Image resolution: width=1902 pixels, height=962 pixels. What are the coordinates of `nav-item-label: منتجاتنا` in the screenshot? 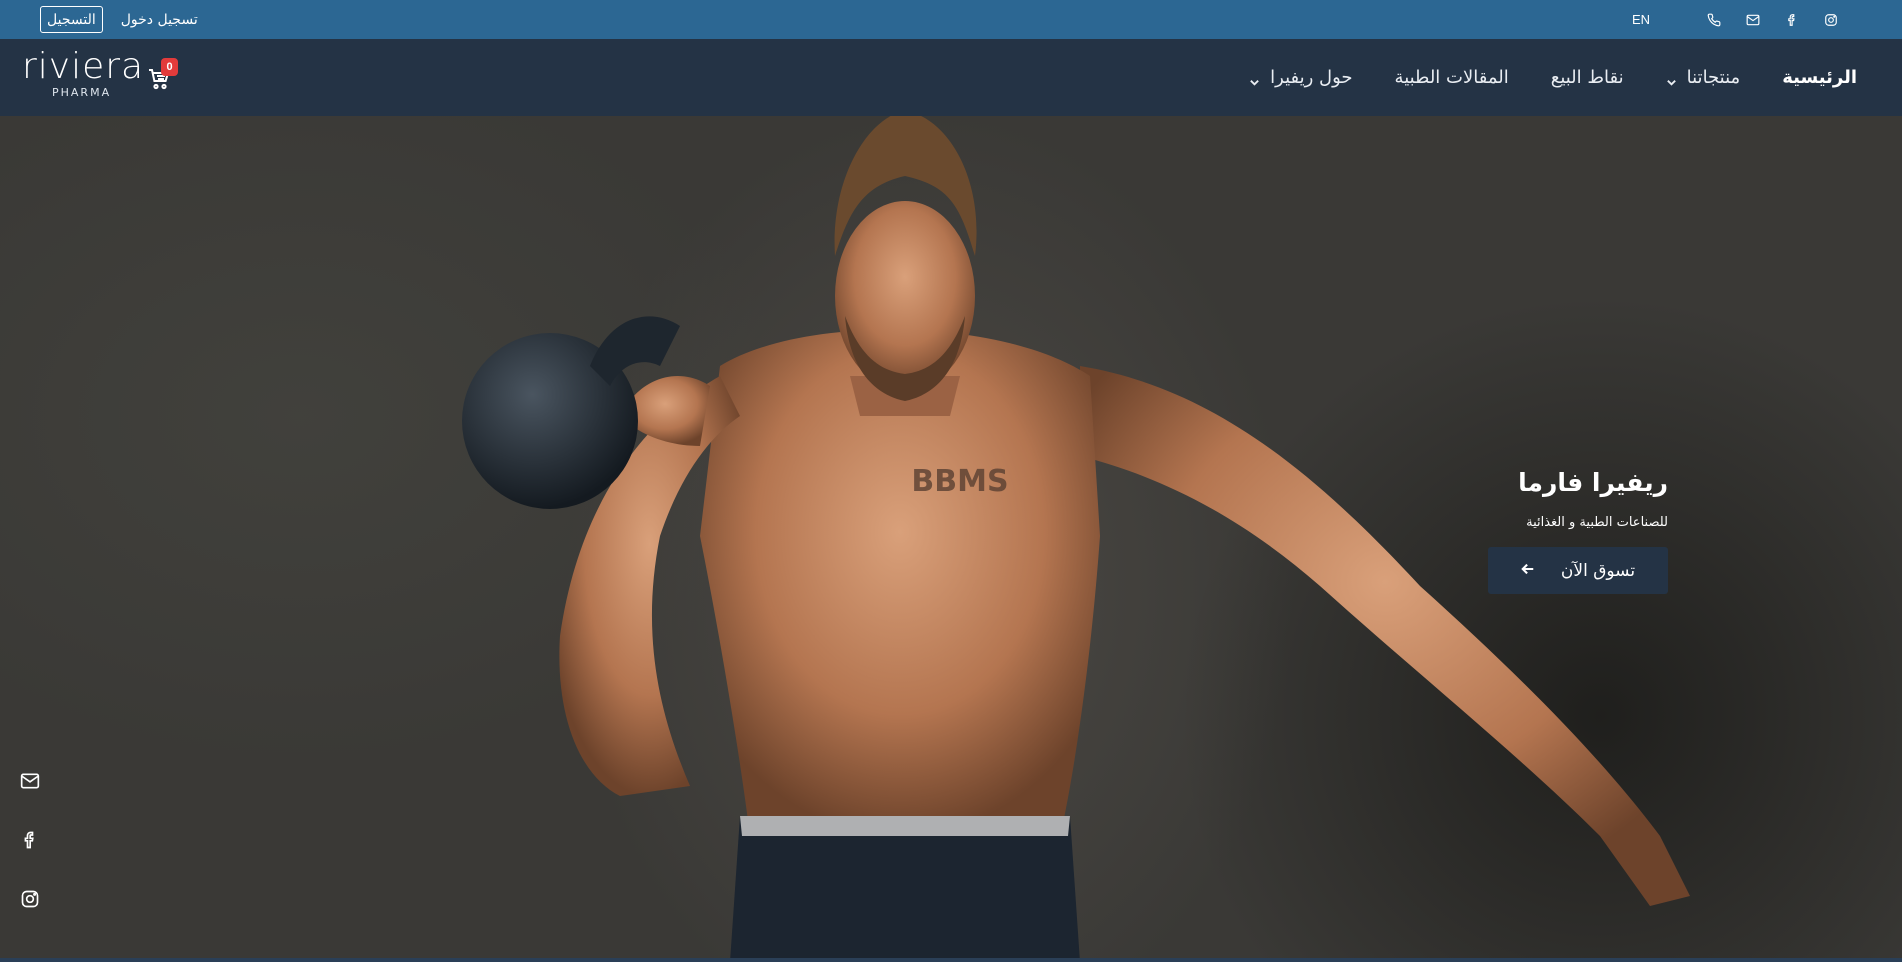 It's located at (1713, 77).